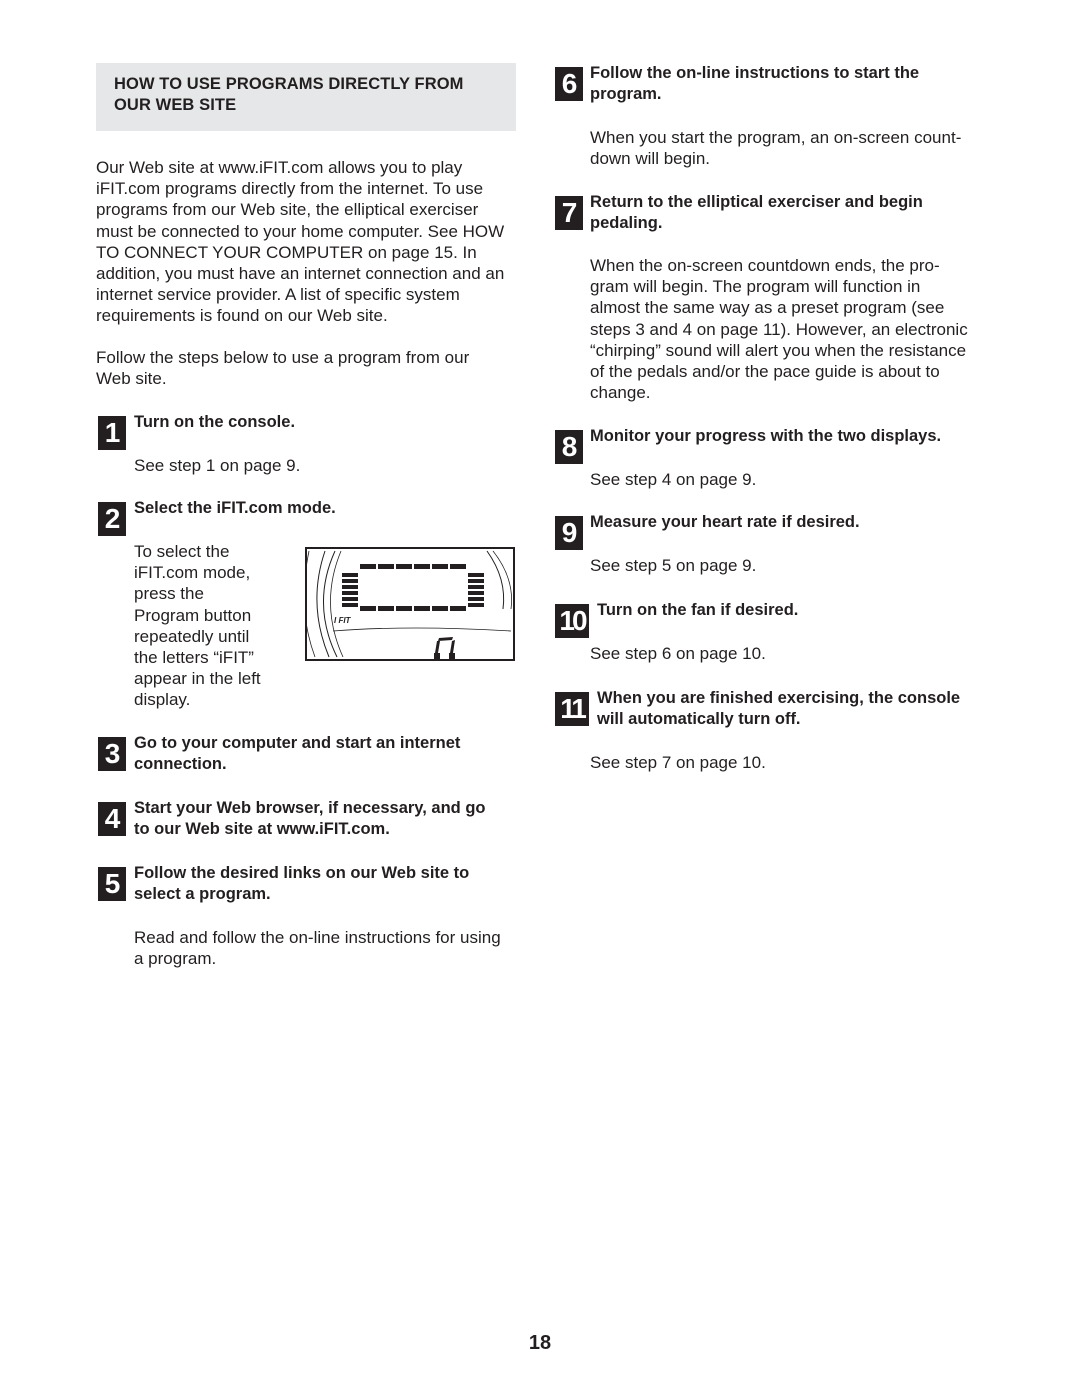 This screenshot has width=1080, height=1397. Describe the element at coordinates (569, 447) in the screenshot. I see `step-number-badge: 8` at that location.